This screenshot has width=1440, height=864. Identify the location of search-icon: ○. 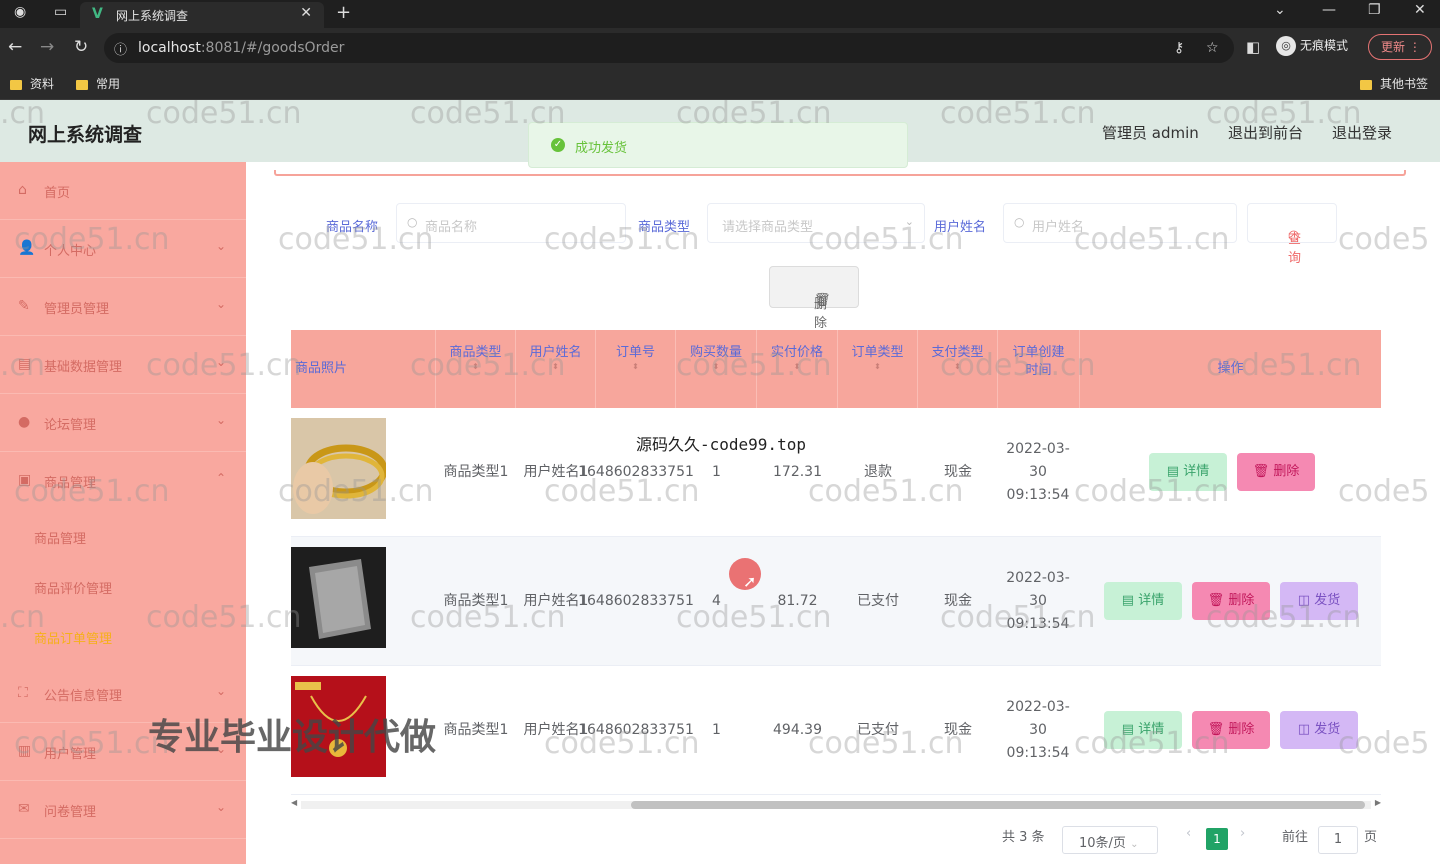
(1294, 235).